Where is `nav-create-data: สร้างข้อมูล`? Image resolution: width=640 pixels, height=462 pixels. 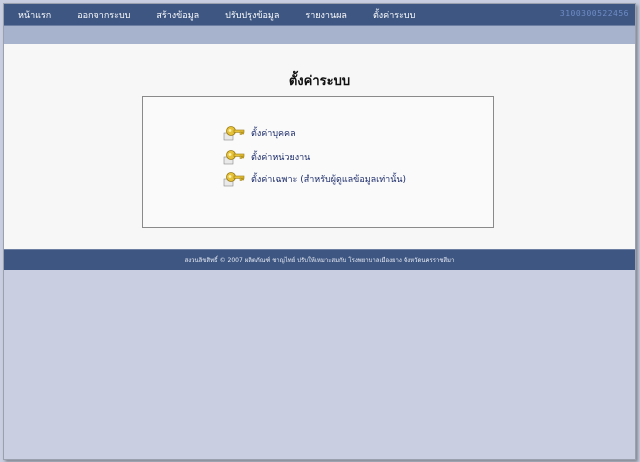
nav-create-data: สร้างข้อมูล is located at coordinates (177, 15).